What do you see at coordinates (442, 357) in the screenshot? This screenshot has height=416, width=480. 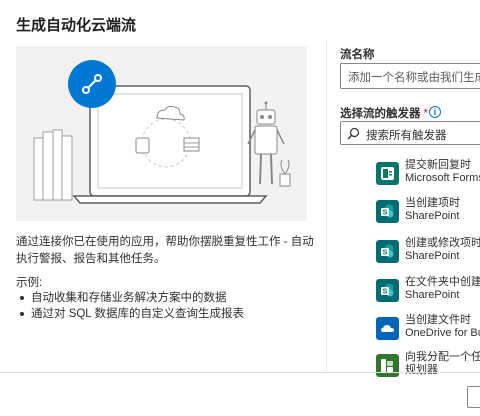 I see `trigger-name: 向我分配一个任务` at bounding box center [442, 357].